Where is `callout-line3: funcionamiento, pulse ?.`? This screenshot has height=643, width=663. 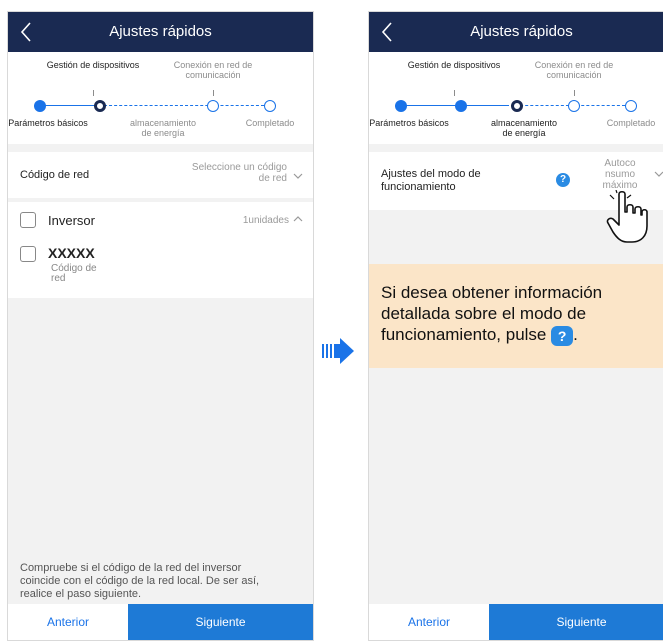
callout-line3: funcionamiento, pulse ?. is located at coordinates (522, 335).